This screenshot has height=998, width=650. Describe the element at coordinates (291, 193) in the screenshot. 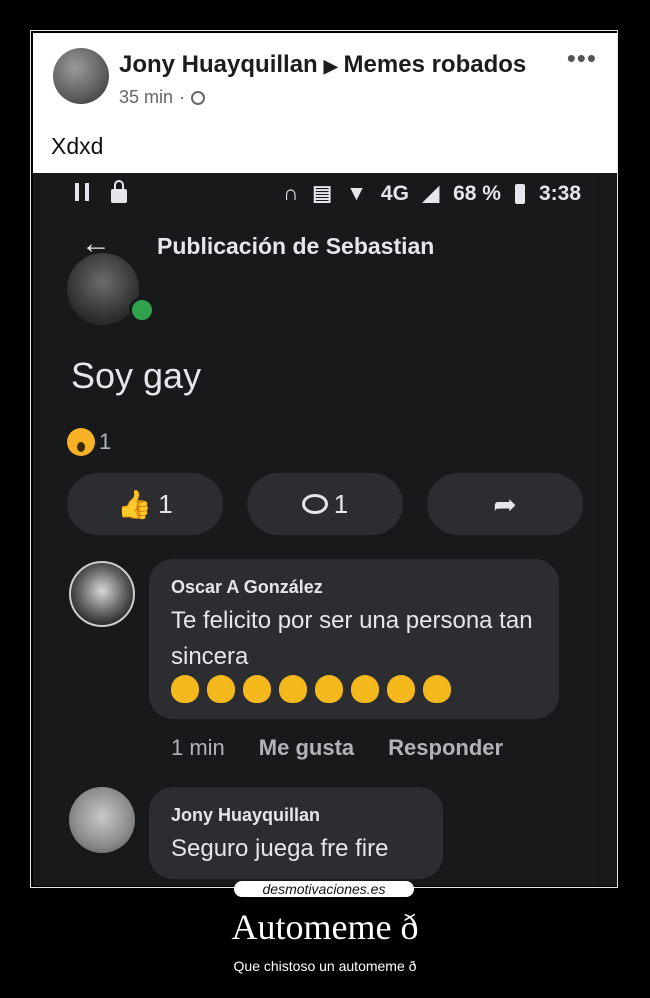

I see `headphones-icon: ∩` at that location.